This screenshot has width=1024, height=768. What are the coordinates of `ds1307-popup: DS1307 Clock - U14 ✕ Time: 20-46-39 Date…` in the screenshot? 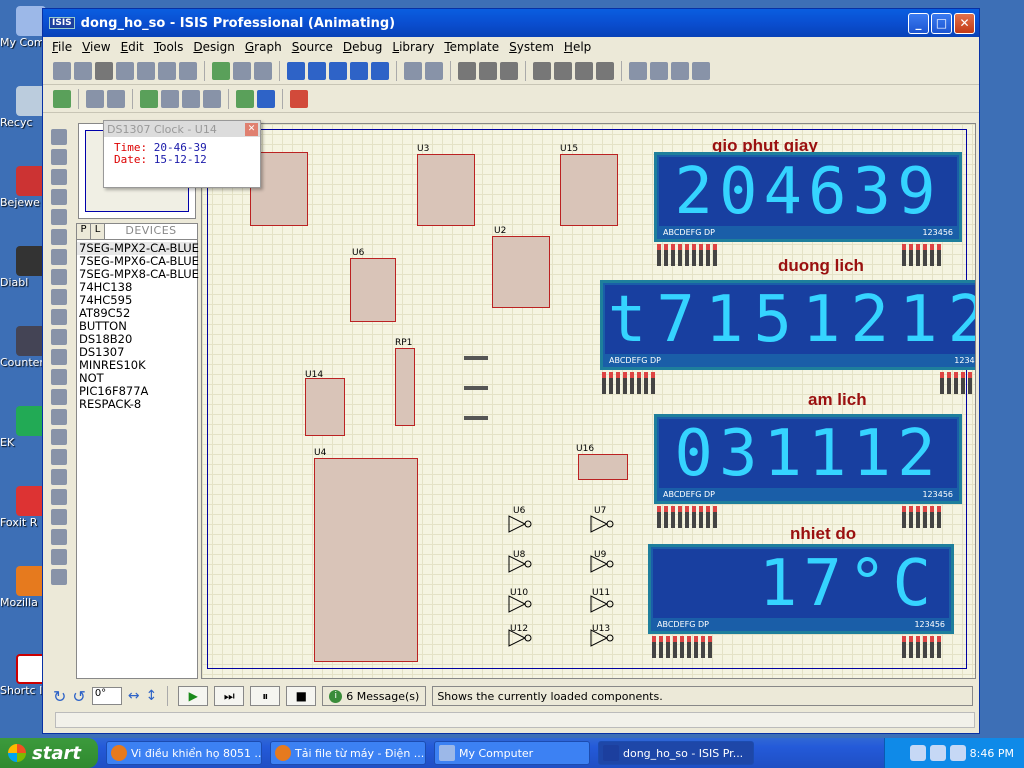 It's located at (182, 154).